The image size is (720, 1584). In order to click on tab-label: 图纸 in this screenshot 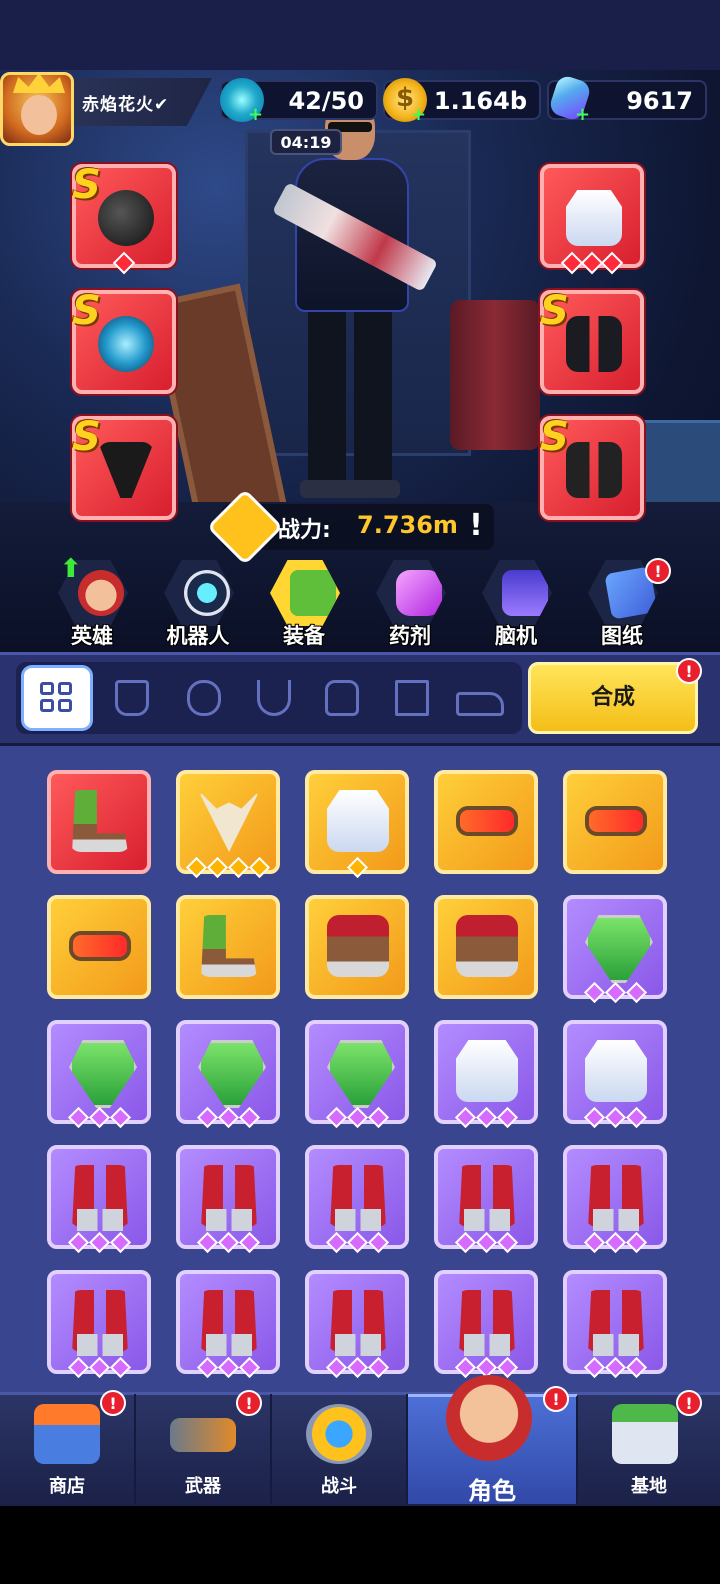, I will do `click(622, 636)`.